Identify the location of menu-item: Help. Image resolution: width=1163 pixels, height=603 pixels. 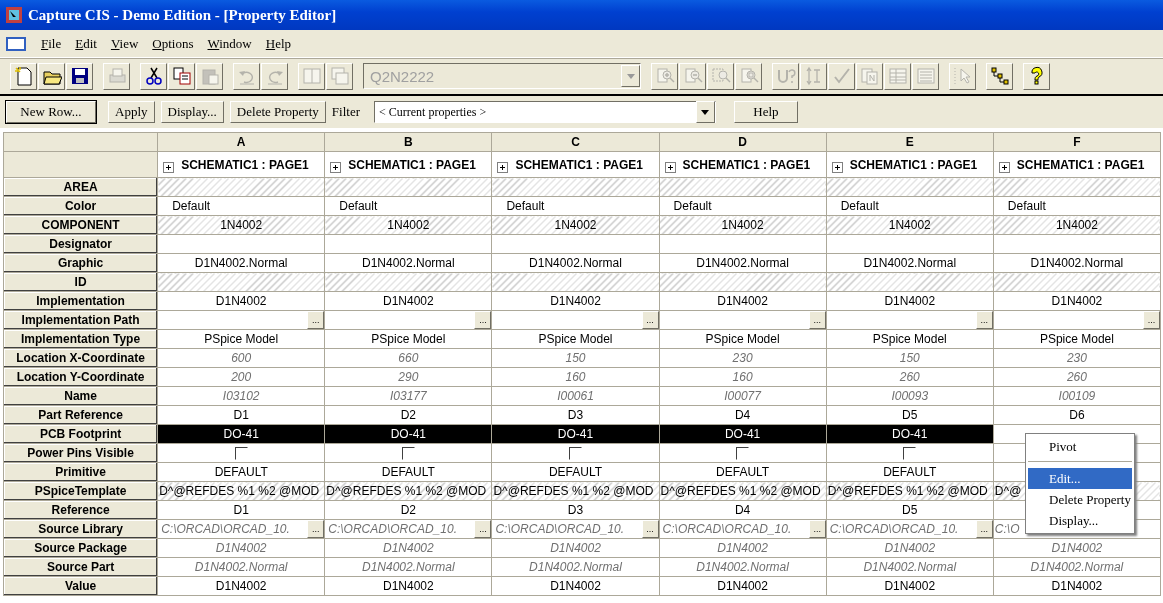
(278, 43).